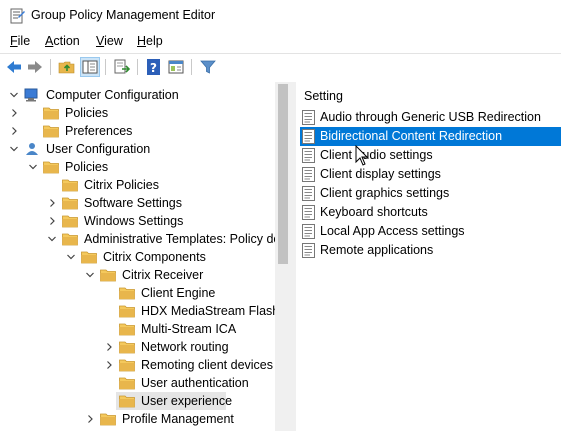 The height and width of the screenshot is (431, 561). What do you see at coordinates (62, 41) in the screenshot?
I see `menu-action: Action` at bounding box center [62, 41].